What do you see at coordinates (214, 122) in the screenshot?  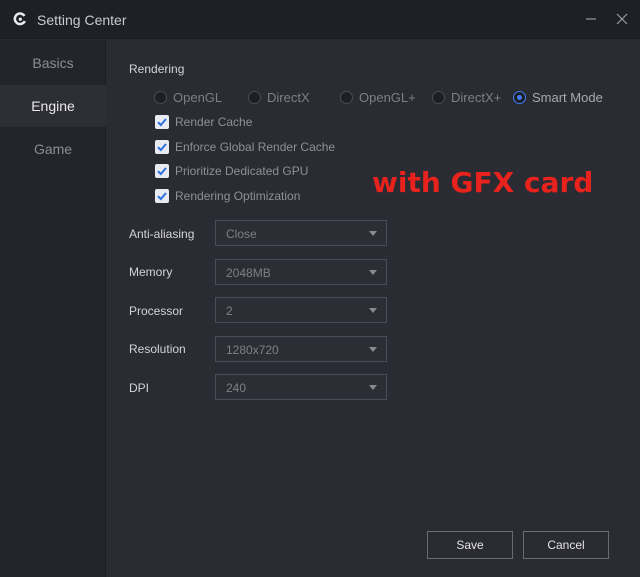 I see `checkbox-label: Render Cache` at bounding box center [214, 122].